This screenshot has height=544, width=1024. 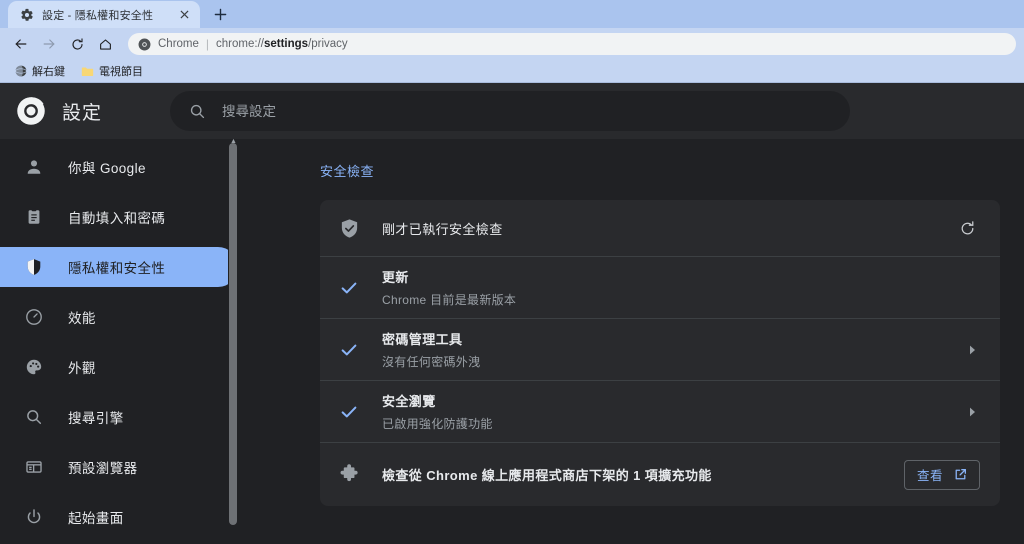 What do you see at coordinates (431, 362) in the screenshot?
I see `row-subtitle: 沒有任何密碼外洩` at bounding box center [431, 362].